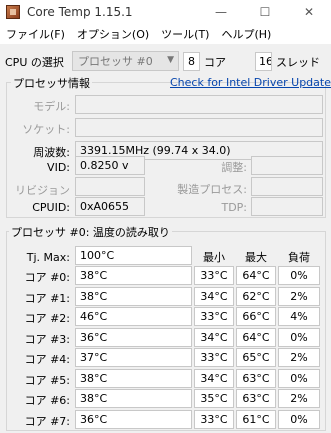 The width and height of the screenshot is (331, 433). What do you see at coordinates (214, 257) in the screenshot?
I see `min-column-header: 最小` at bounding box center [214, 257].